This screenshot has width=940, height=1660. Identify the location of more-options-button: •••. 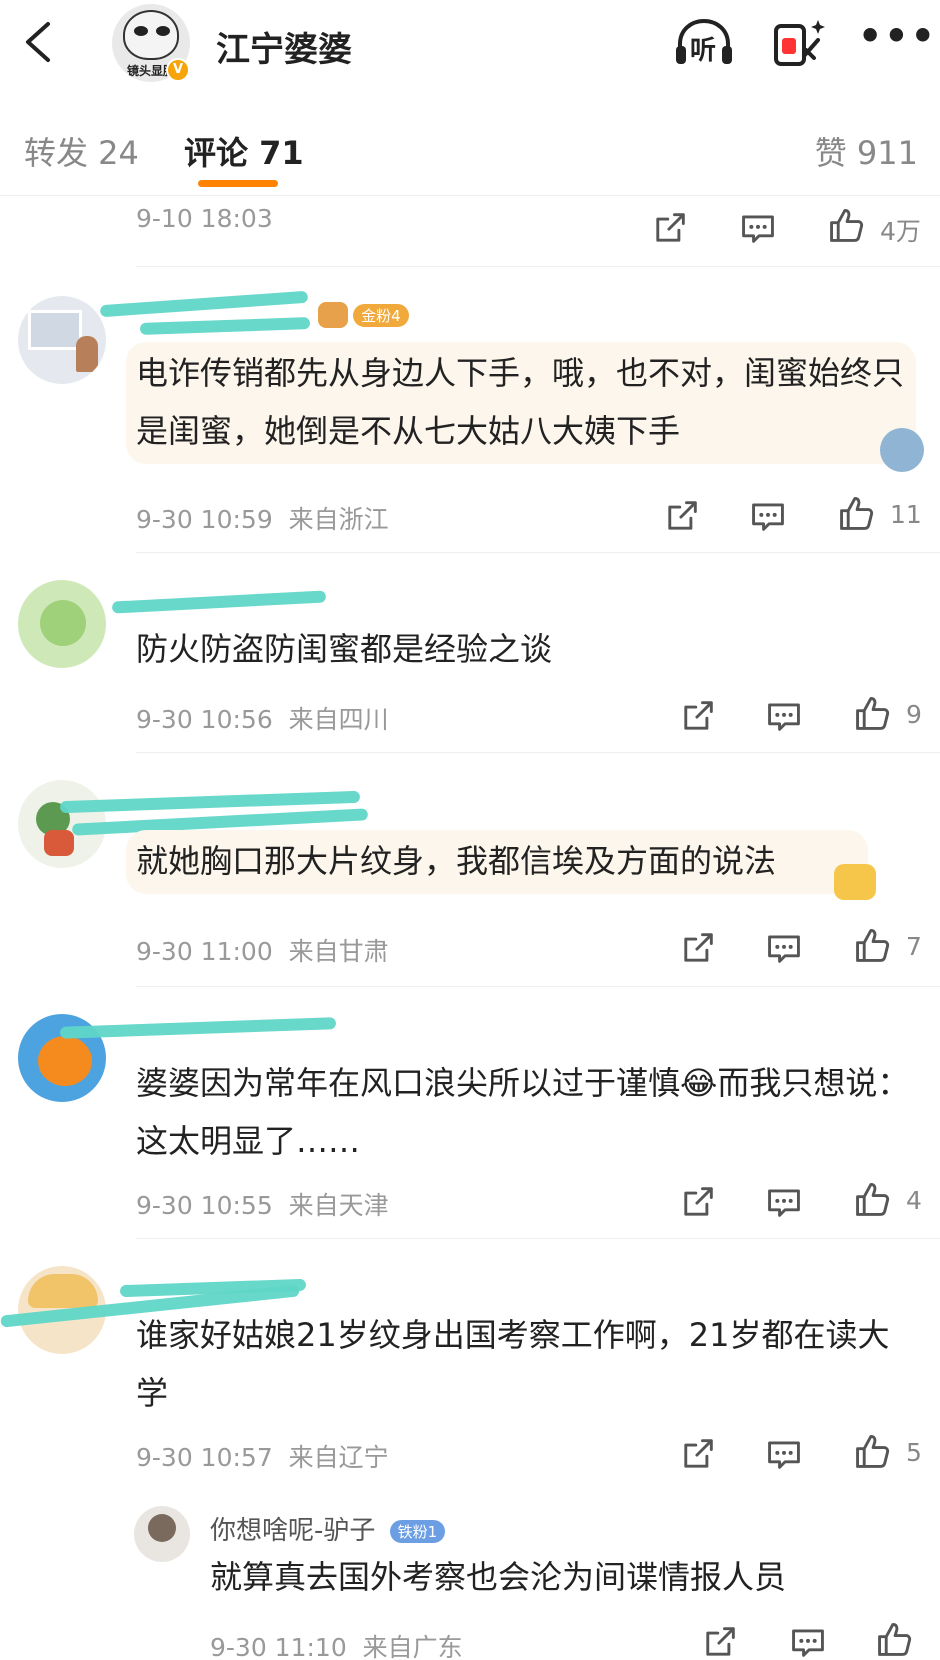
(896, 44).